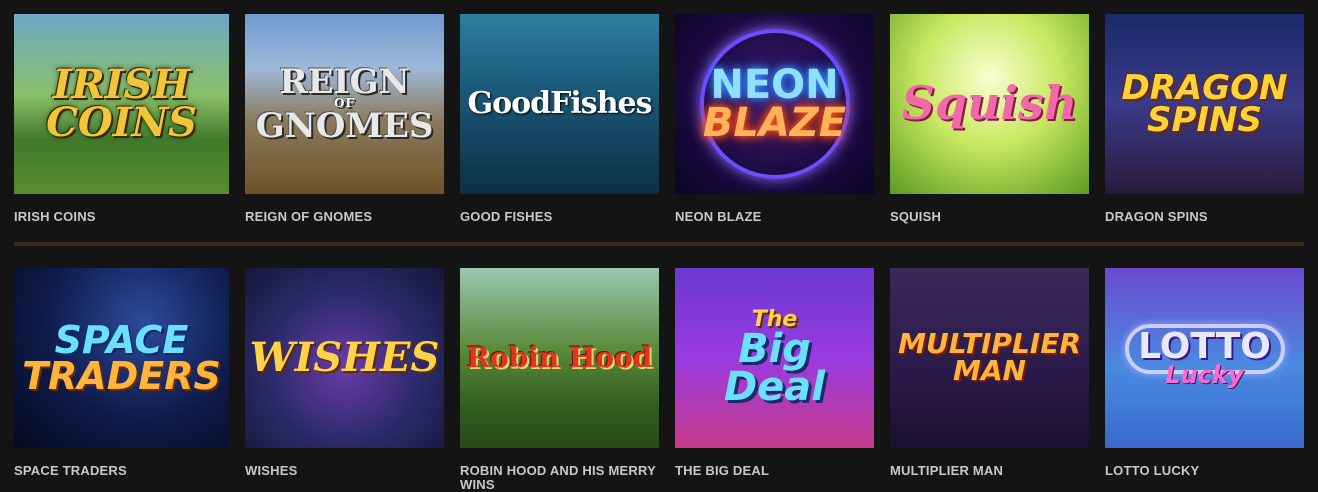 This screenshot has height=492, width=1318. I want to click on game-thumbnail: SPACE TRADERS, so click(121, 358).